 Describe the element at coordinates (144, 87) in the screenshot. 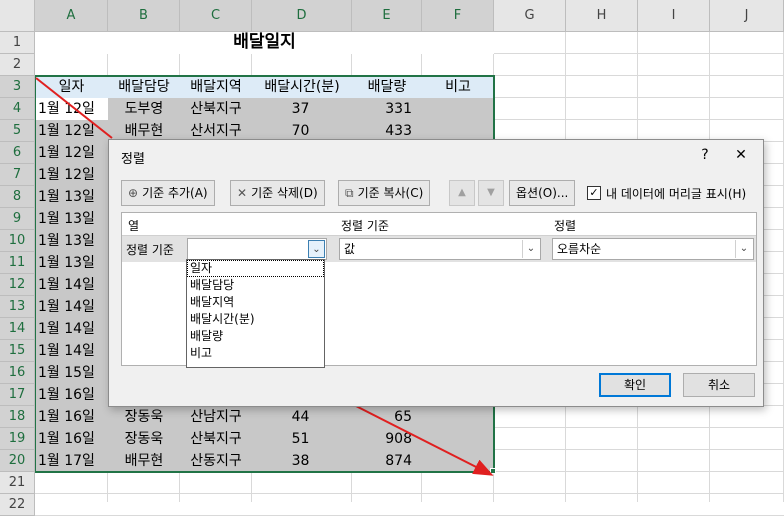

I see `column-title: 배달담당` at that location.